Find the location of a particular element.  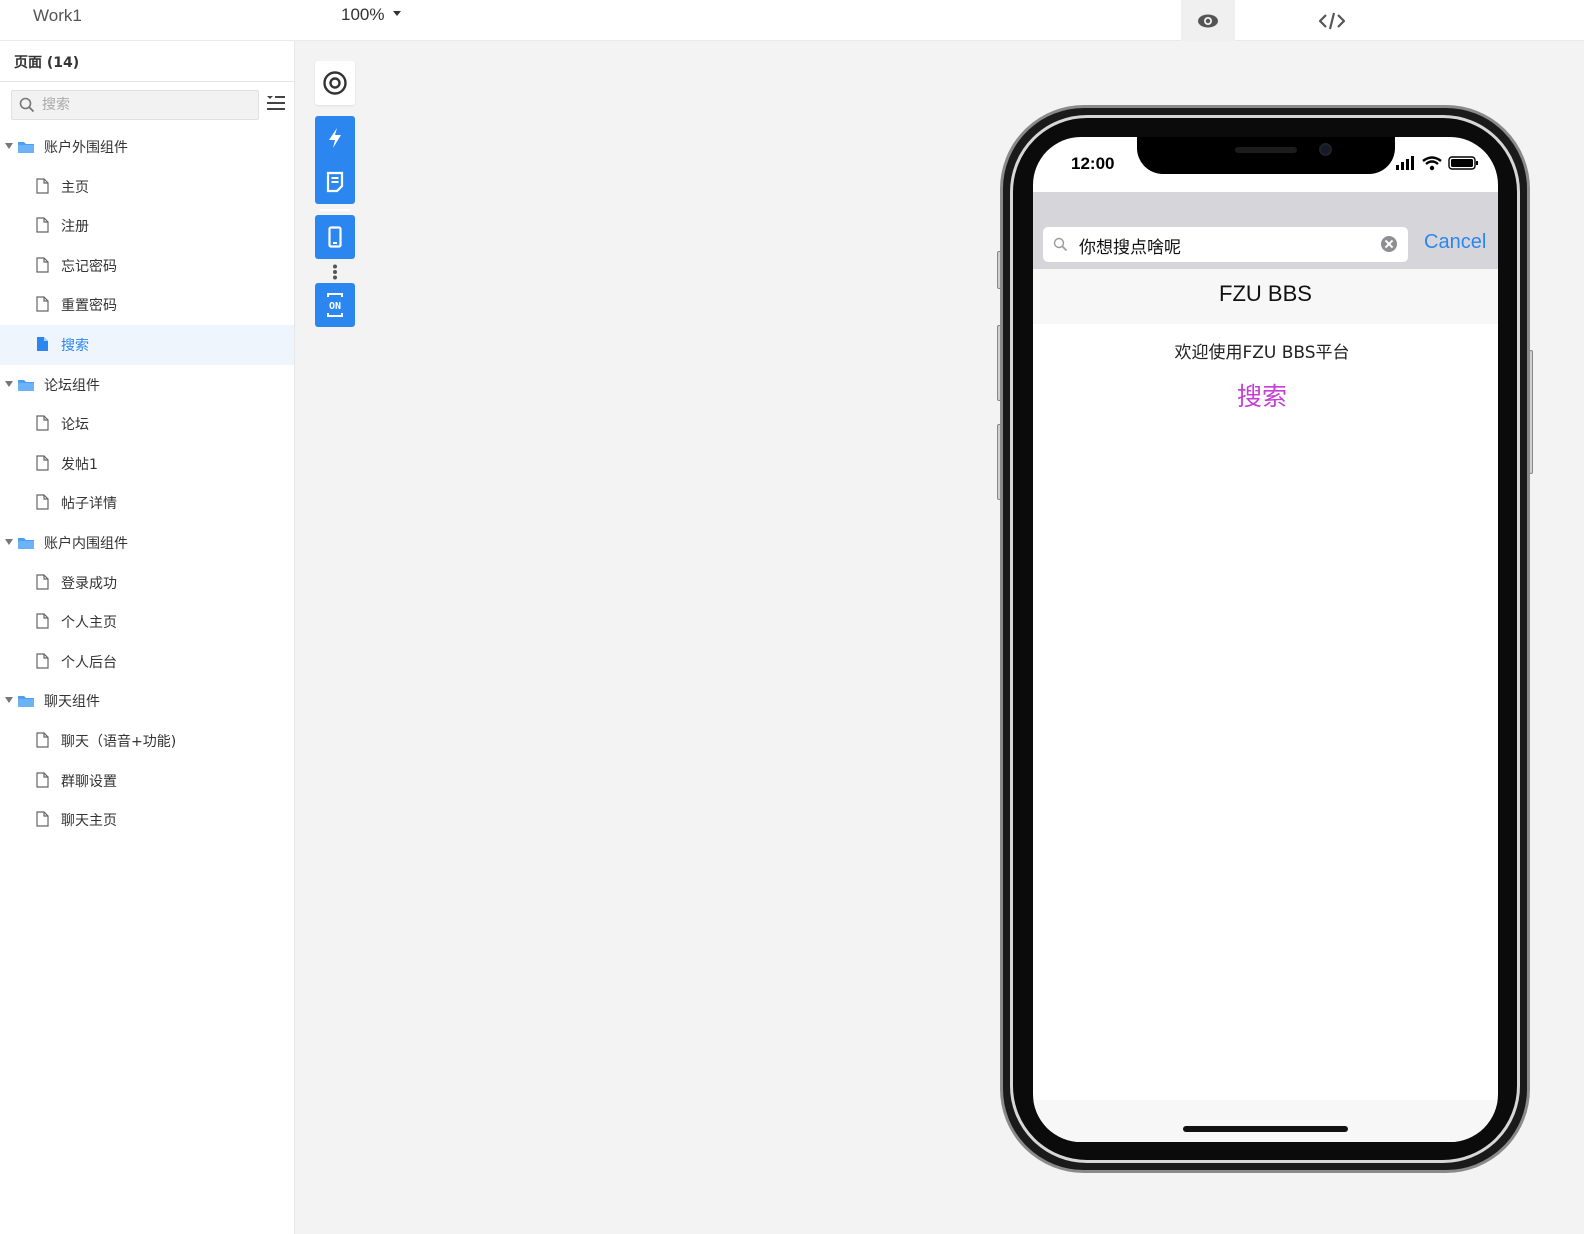

page-label: 搜索 is located at coordinates (75, 345).